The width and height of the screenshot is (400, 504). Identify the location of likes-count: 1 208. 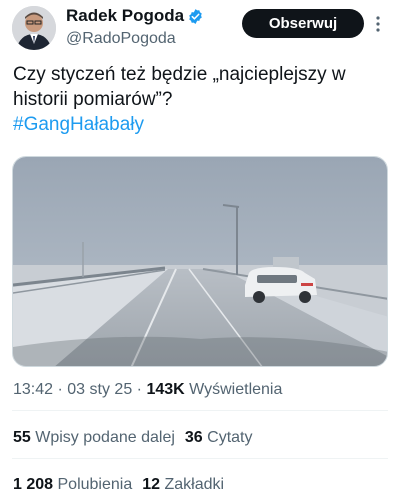
(33, 484).